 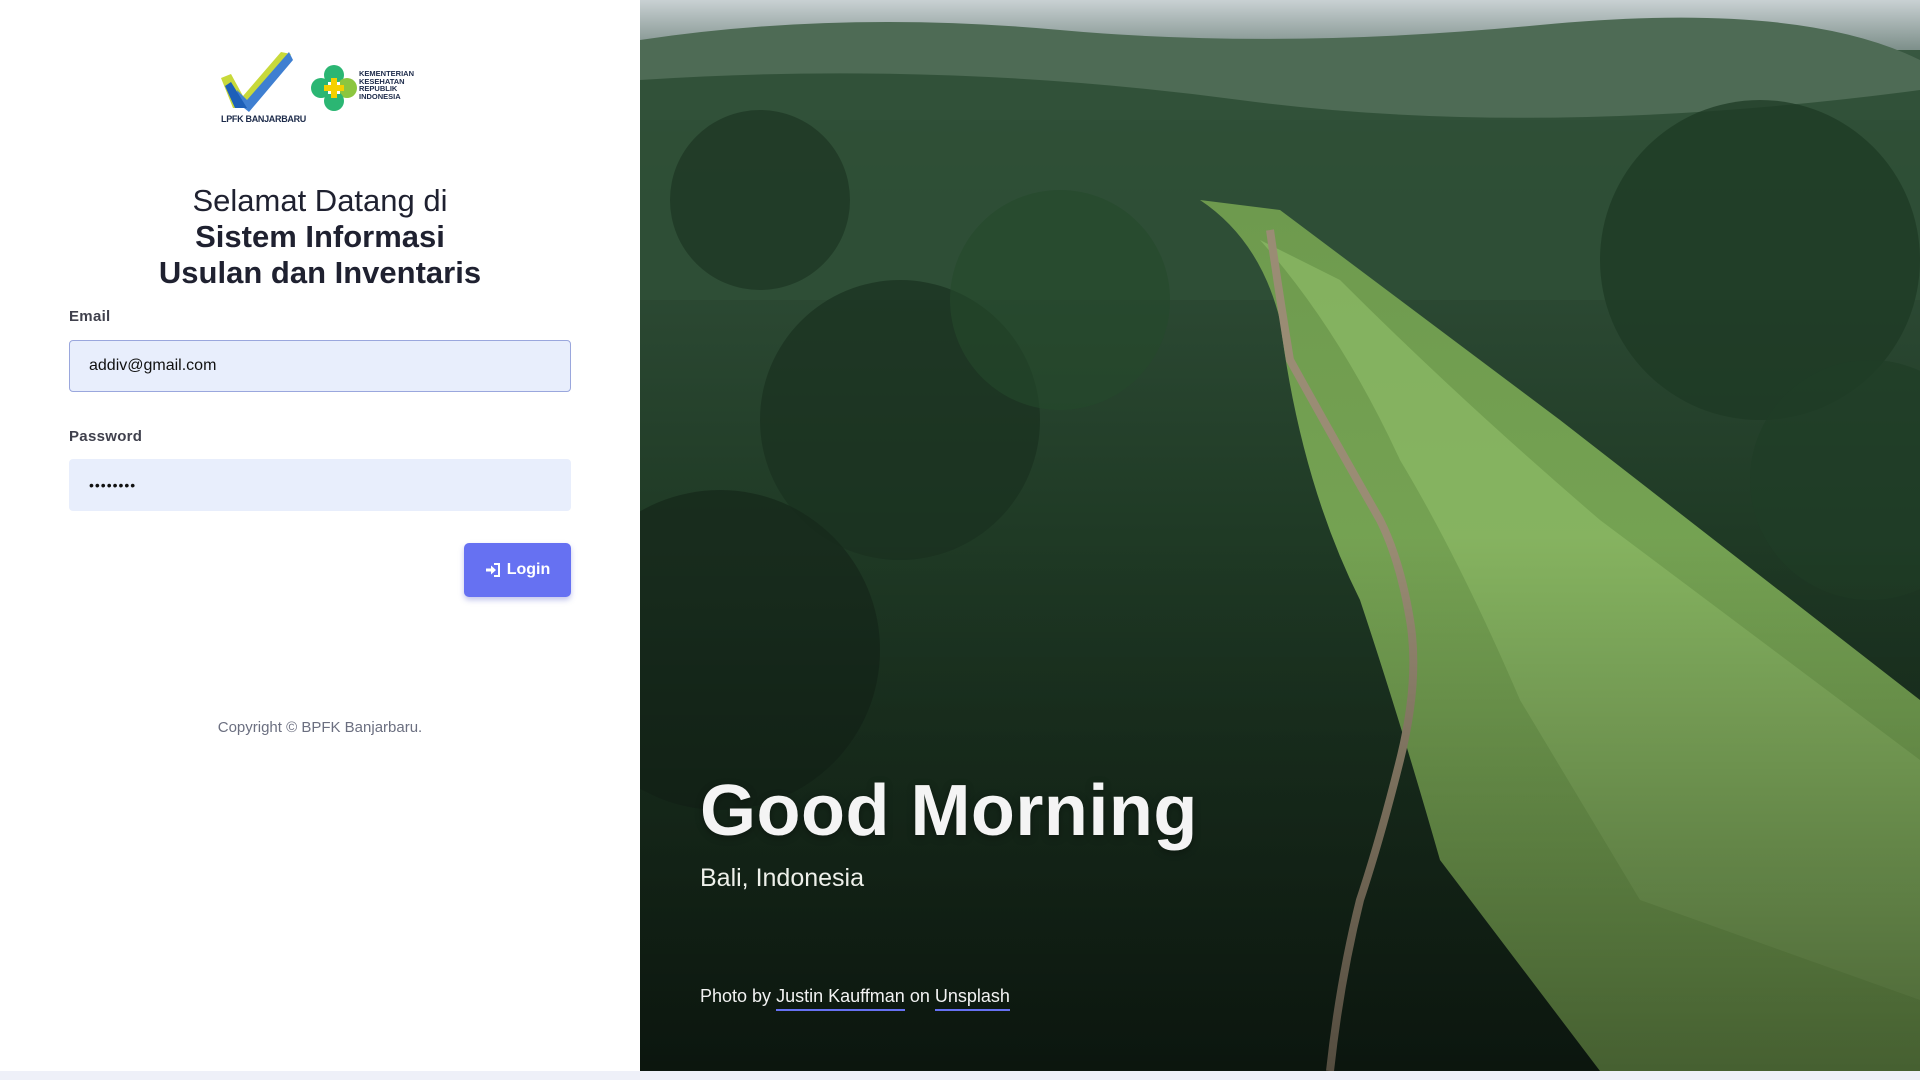 I want to click on login-button: Login, so click(x=517, y=570).